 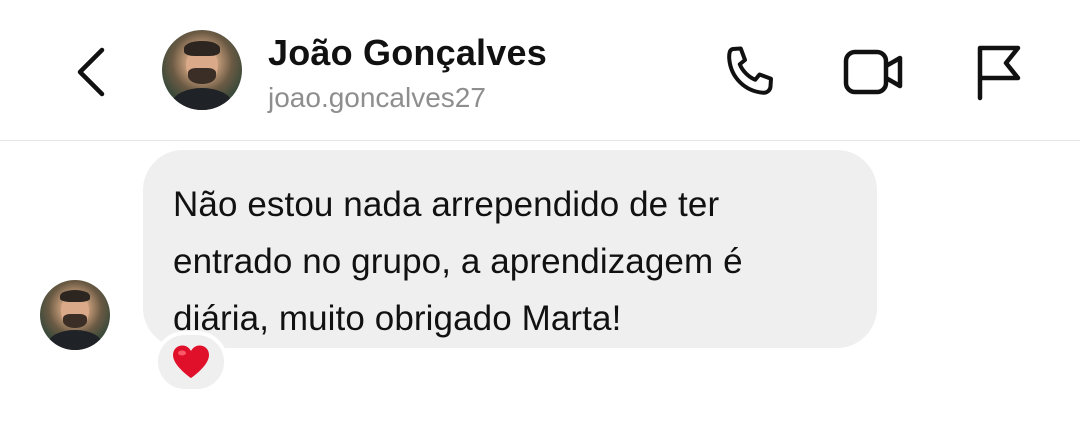 I want to click on message-reaction, so click(x=191, y=362).